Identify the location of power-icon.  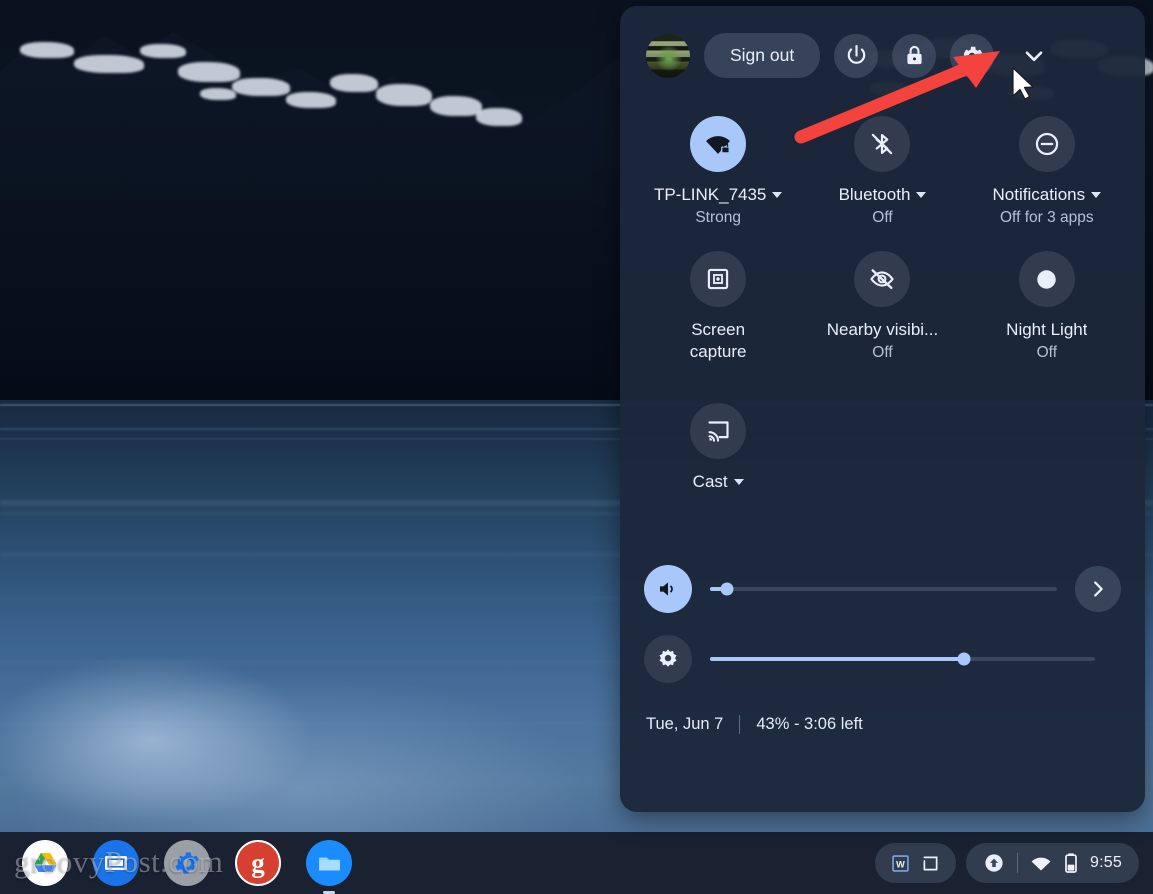
(856, 54).